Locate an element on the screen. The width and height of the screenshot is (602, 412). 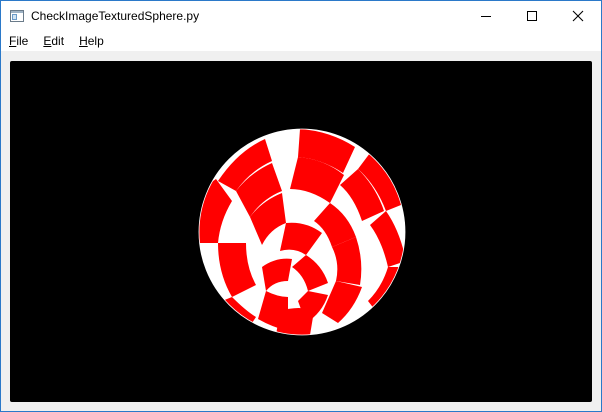
window-app-icon is located at coordinates (17, 16).